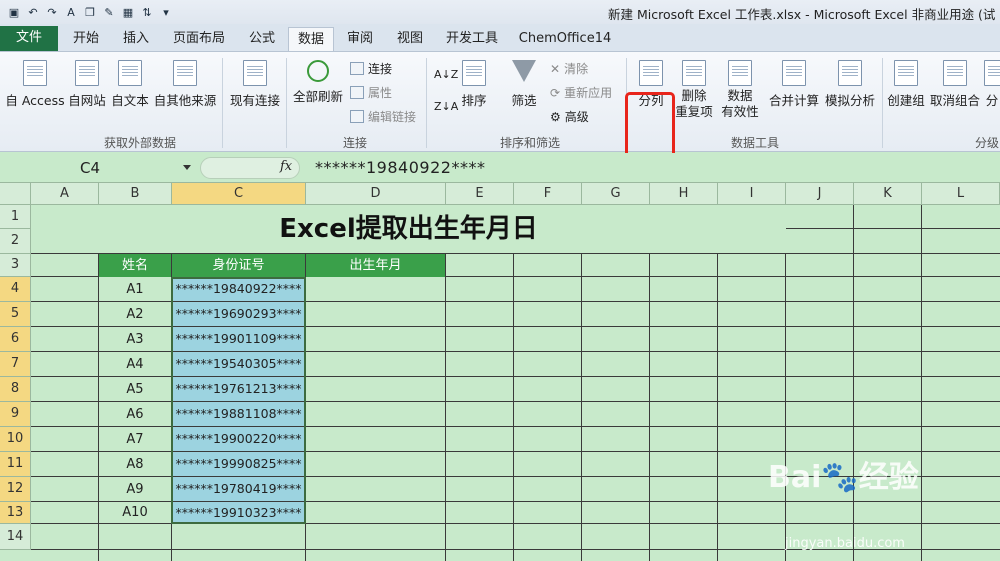 The image size is (1000, 561). Describe the element at coordinates (15, 537) in the screenshot. I see `row-header-14: 14` at that location.